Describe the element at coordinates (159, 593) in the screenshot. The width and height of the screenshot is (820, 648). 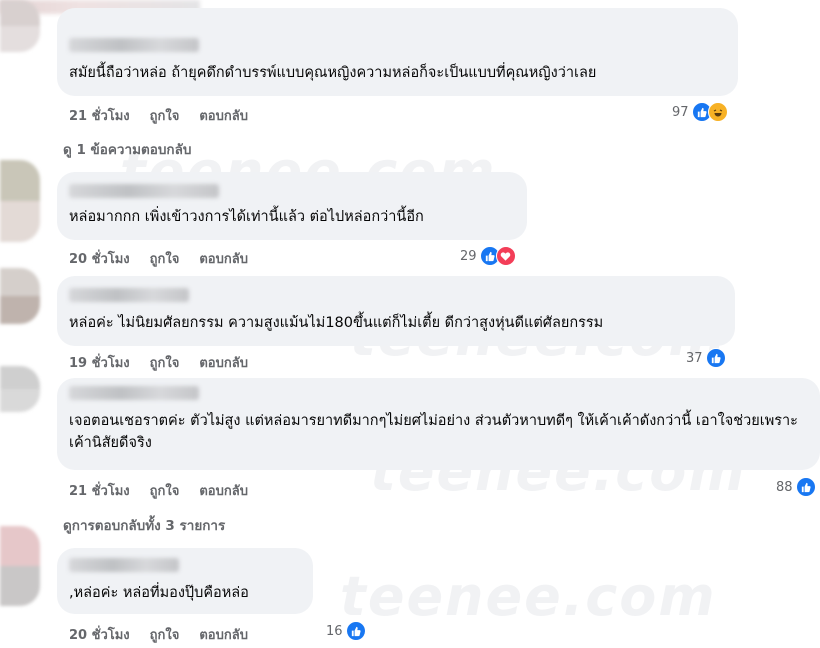
I see `comment-text: ,หล่อค่ะ หล่อที่มองปุ๊บคือหล่อ` at that location.